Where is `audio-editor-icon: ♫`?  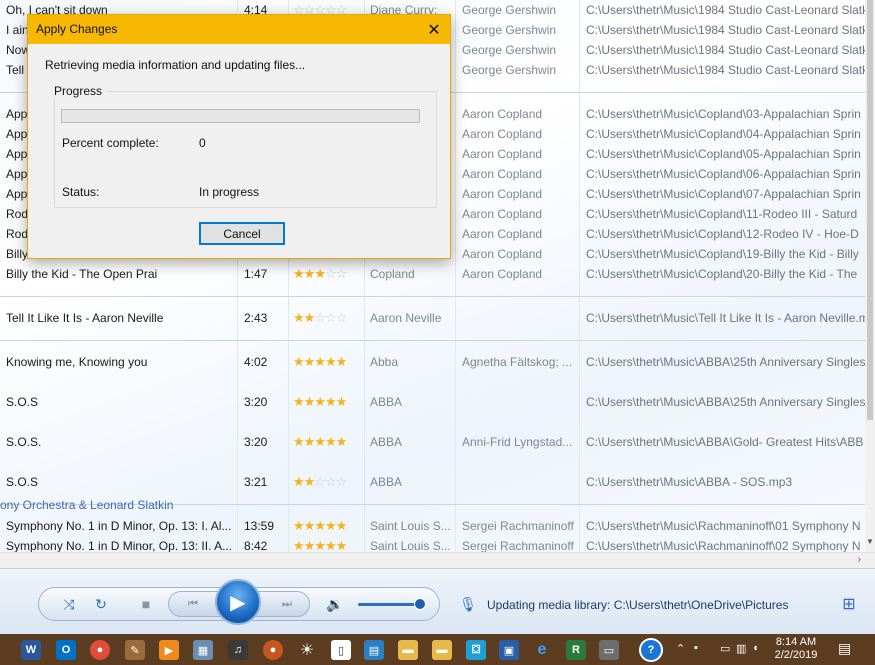
audio-editor-icon: ♫ is located at coordinates (238, 650).